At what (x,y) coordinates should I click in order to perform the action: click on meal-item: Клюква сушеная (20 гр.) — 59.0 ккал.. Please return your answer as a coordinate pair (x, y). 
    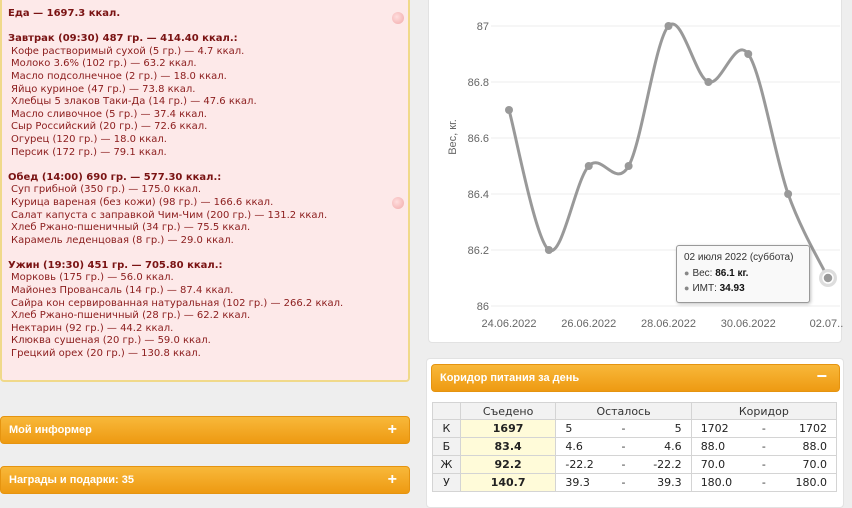
    Looking at the image, I should click on (111, 341).